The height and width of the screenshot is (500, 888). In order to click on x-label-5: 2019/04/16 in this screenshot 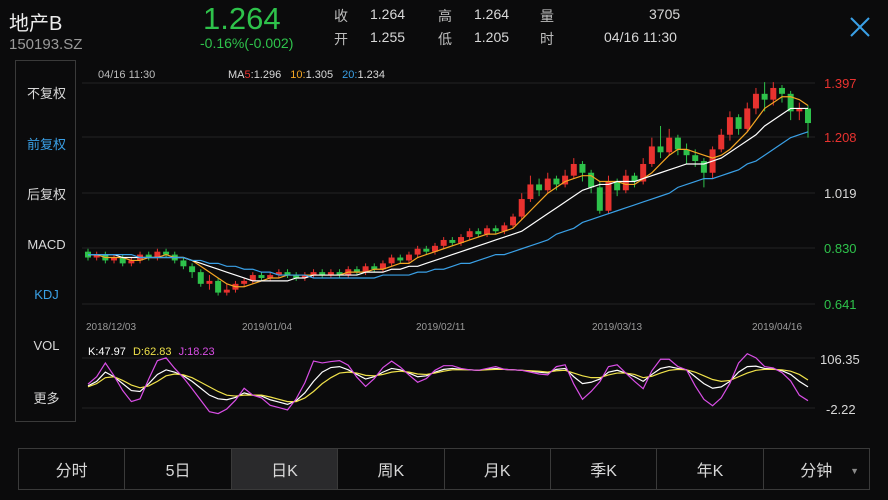, I will do `click(777, 327)`.